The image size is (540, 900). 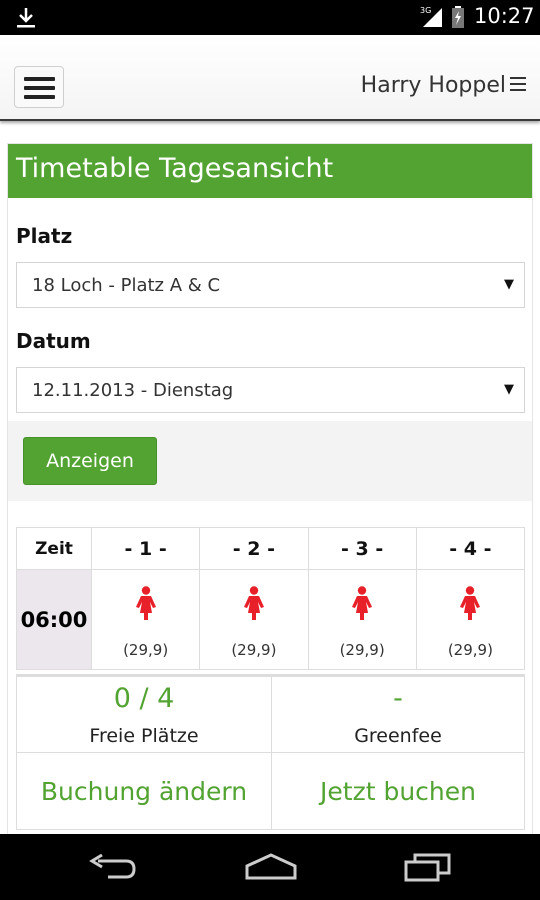 What do you see at coordinates (54, 619) in the screenshot?
I see `time-cell: 06:00` at bounding box center [54, 619].